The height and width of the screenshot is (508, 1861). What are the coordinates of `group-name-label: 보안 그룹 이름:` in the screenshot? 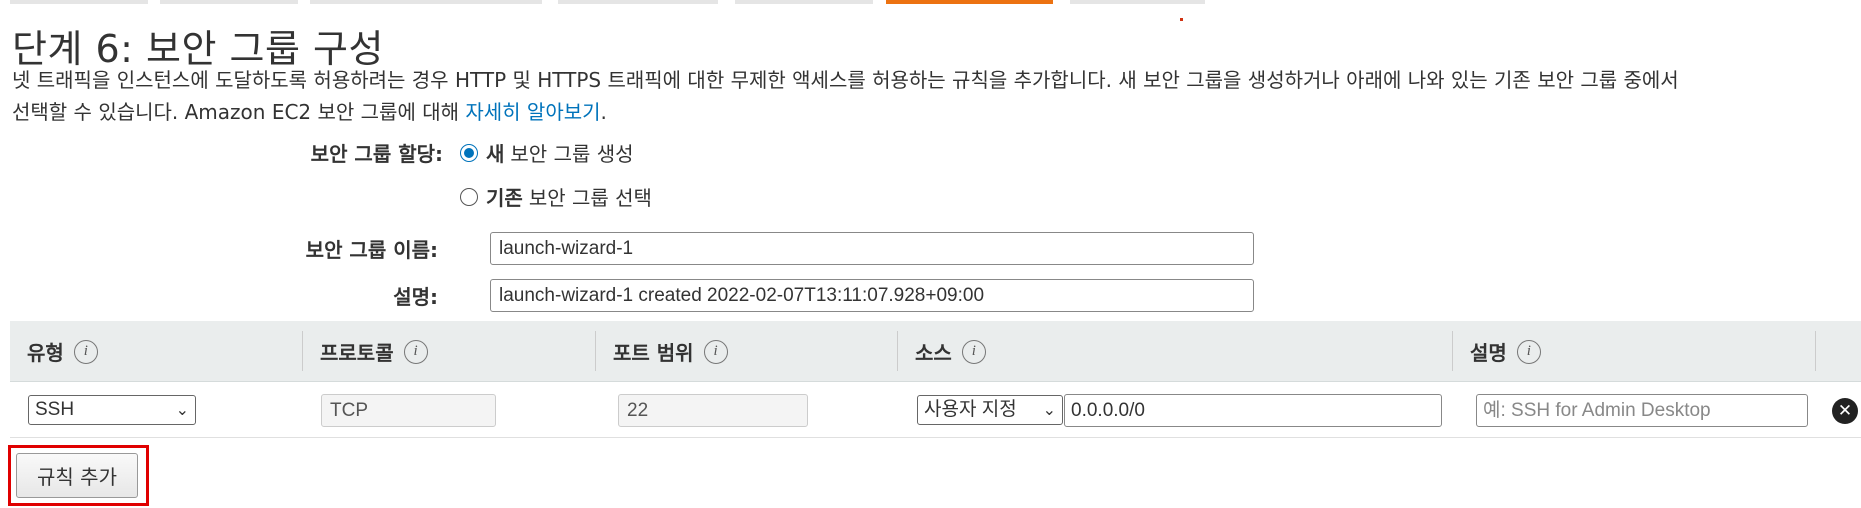 It's located at (371, 250).